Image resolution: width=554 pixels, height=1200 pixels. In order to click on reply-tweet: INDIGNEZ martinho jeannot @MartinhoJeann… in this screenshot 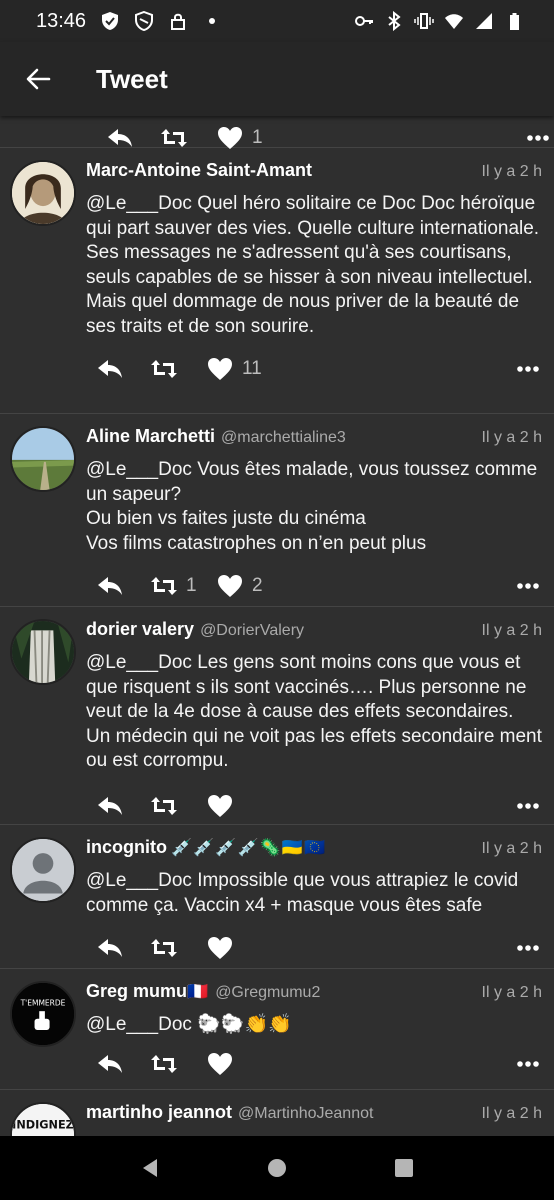, I will do `click(277, 1113)`.